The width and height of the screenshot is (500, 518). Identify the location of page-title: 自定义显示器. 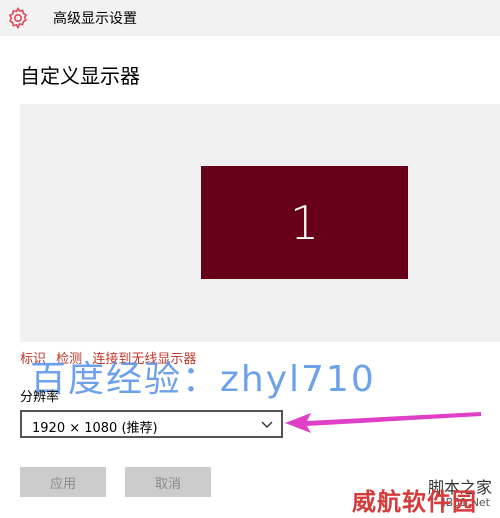
(80, 76).